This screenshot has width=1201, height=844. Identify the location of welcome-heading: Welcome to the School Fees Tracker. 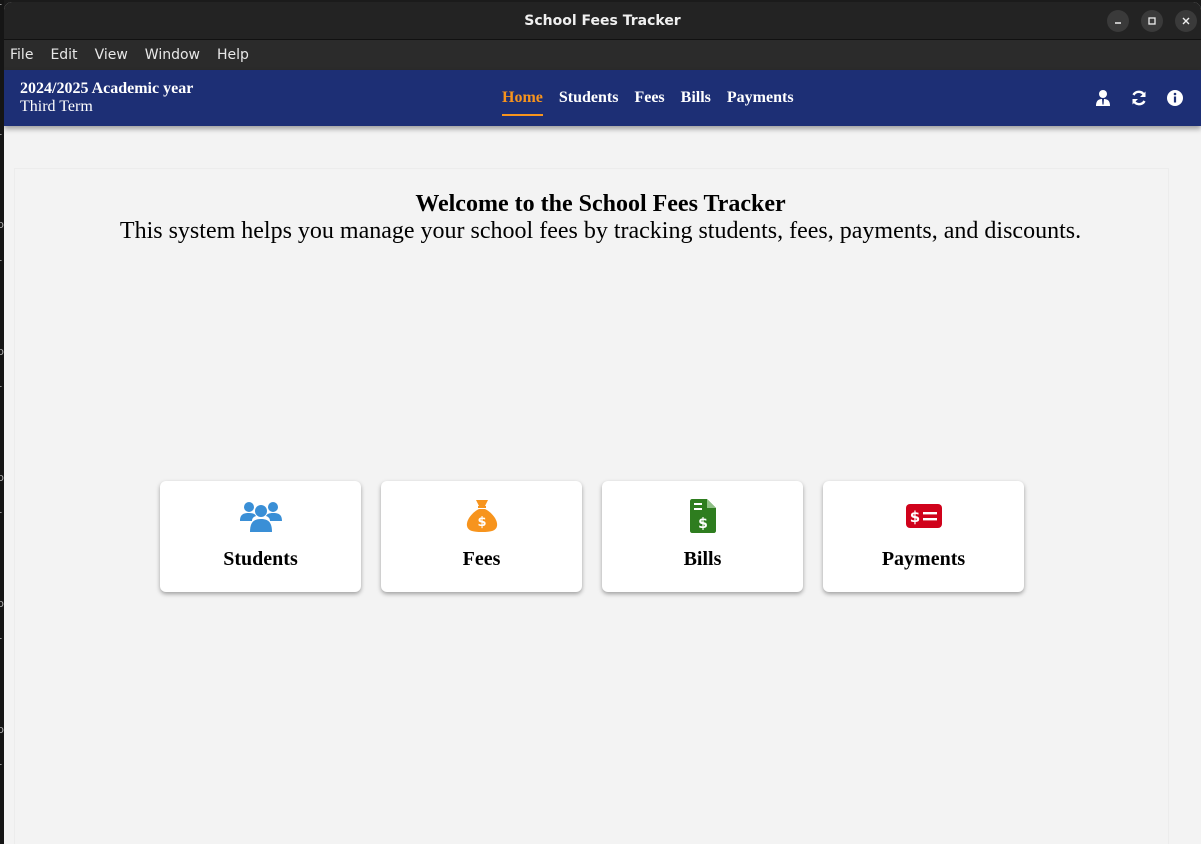
(600, 204).